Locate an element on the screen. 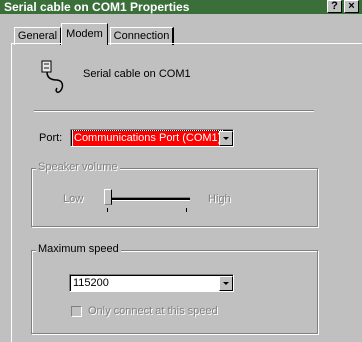 This screenshot has width=362, height=342. max-speed-title: Maximum speed is located at coordinates (78, 249).